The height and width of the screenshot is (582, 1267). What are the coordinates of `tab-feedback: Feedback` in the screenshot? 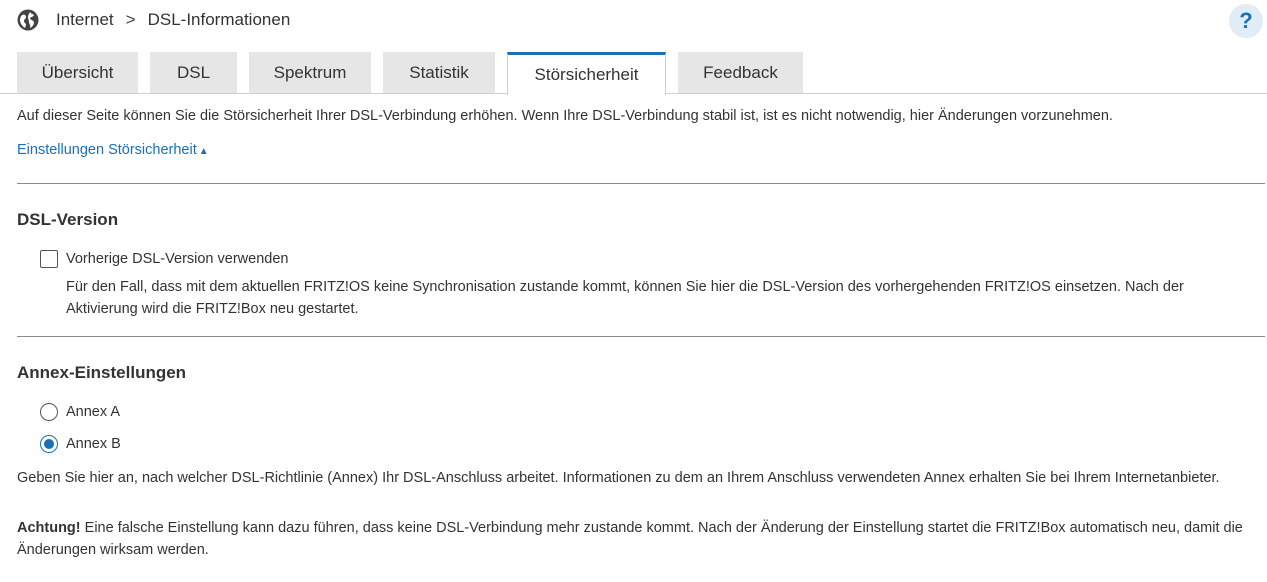 It's located at (740, 73).